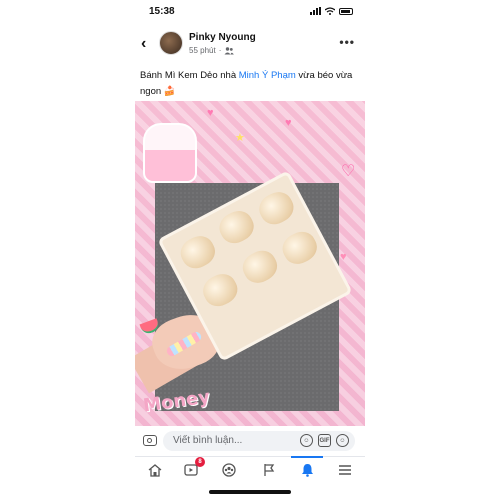 This screenshot has width=499, height=499. What do you see at coordinates (193, 468) in the screenshot?
I see `tab-watch: 8` at bounding box center [193, 468].